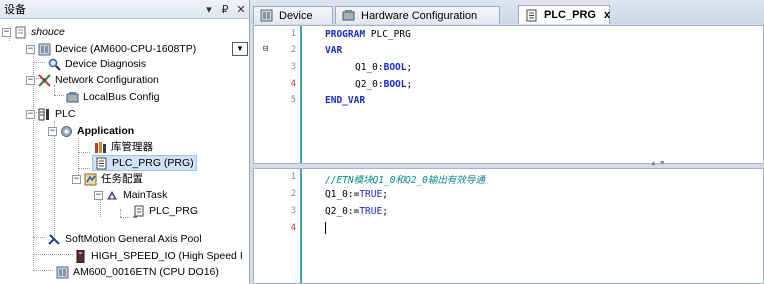 The width and height of the screenshot is (764, 284). Describe the element at coordinates (405, 180) in the screenshot. I see `code-comment: //ETN模块Q1_0和Q2_0输出有效导通` at that location.